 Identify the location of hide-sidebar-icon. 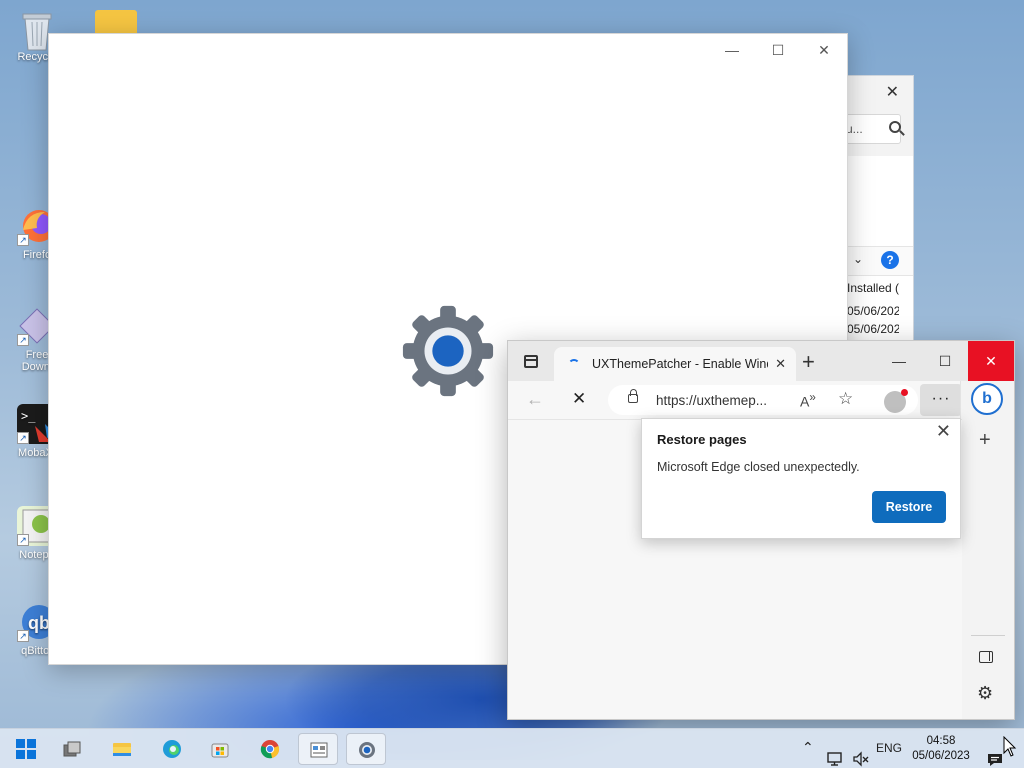
(986, 657).